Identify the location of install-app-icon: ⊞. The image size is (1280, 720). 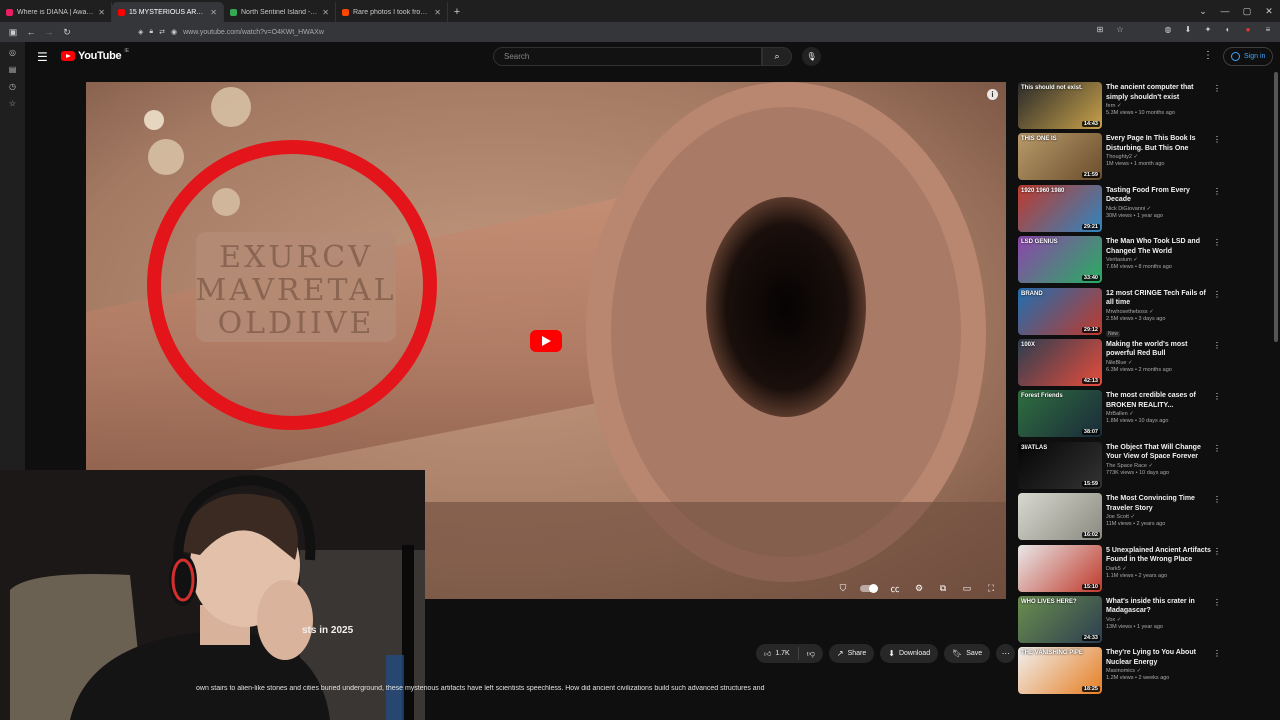
(1100, 29).